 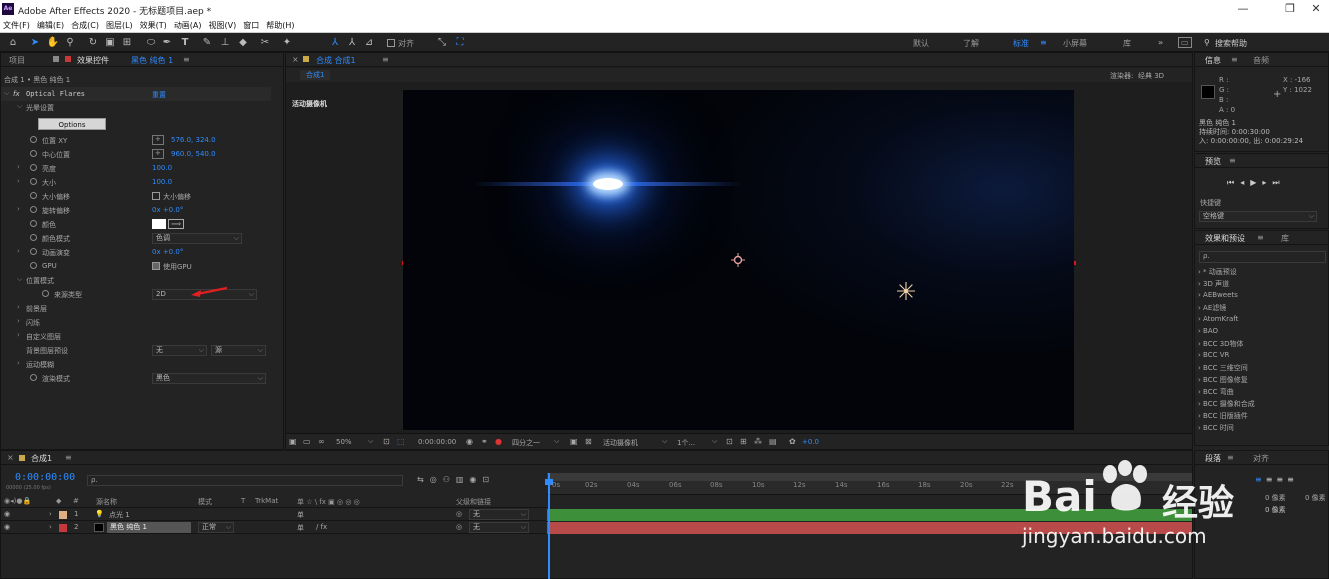 What do you see at coordinates (136, 238) in the screenshot?
I see `prop-color-mode: 颜色模式 色调` at bounding box center [136, 238].